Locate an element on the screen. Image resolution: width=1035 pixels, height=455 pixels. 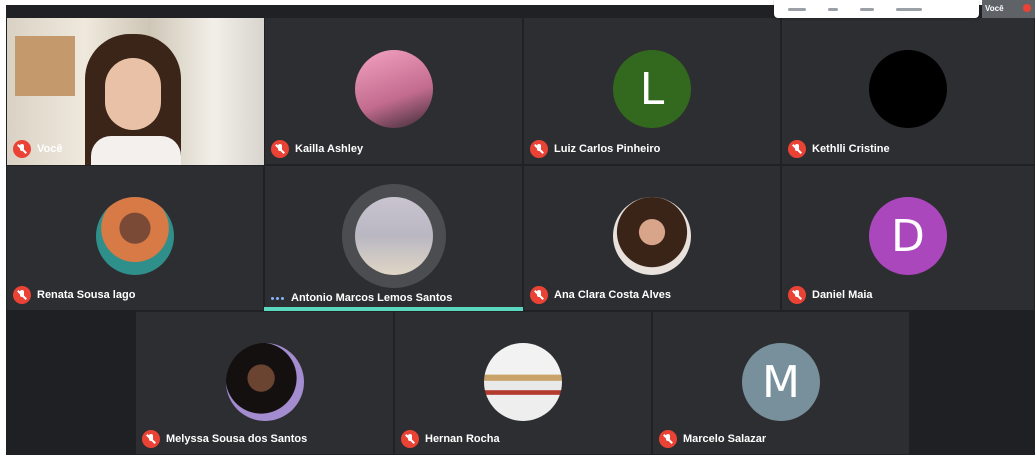
participant-name: Antonio Marcos Lemos Santos is located at coordinates (372, 298).